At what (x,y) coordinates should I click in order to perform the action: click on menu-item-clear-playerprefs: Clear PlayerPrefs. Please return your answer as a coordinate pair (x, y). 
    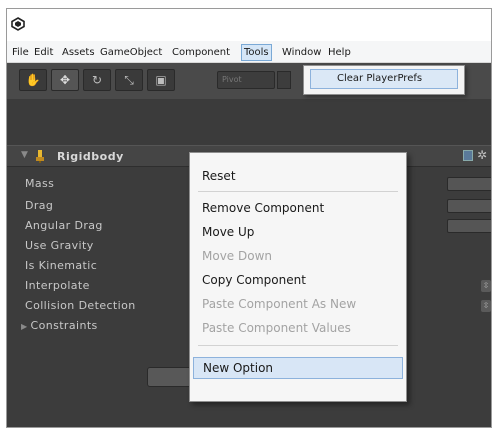
    Looking at the image, I should click on (384, 79).